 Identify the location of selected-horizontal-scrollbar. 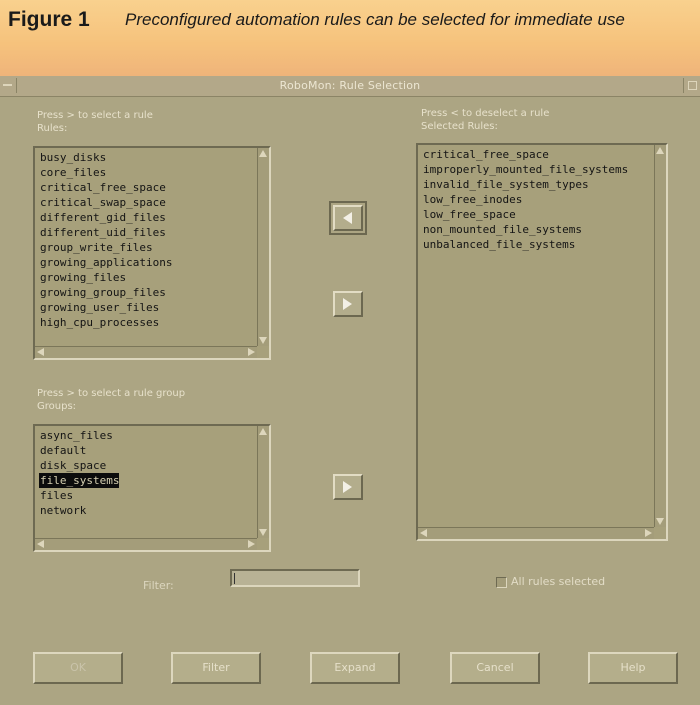
(536, 533).